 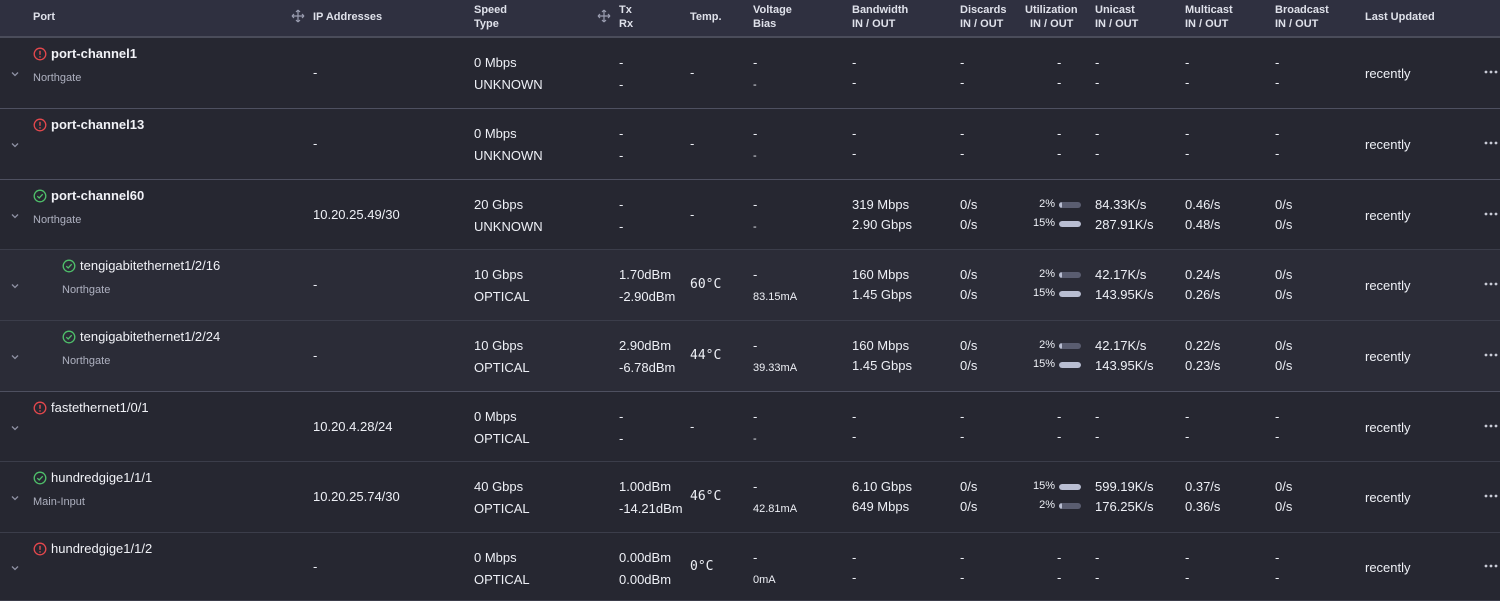 What do you see at coordinates (983, 17) in the screenshot?
I see `header-discards: Discards IN / OUT` at bounding box center [983, 17].